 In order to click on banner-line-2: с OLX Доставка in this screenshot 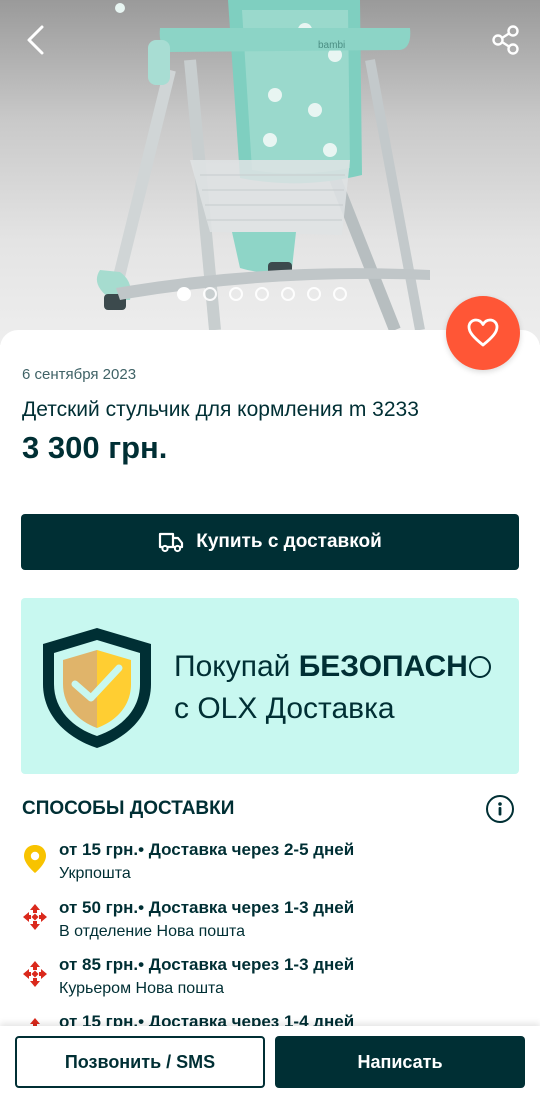, I will do `click(284, 708)`.